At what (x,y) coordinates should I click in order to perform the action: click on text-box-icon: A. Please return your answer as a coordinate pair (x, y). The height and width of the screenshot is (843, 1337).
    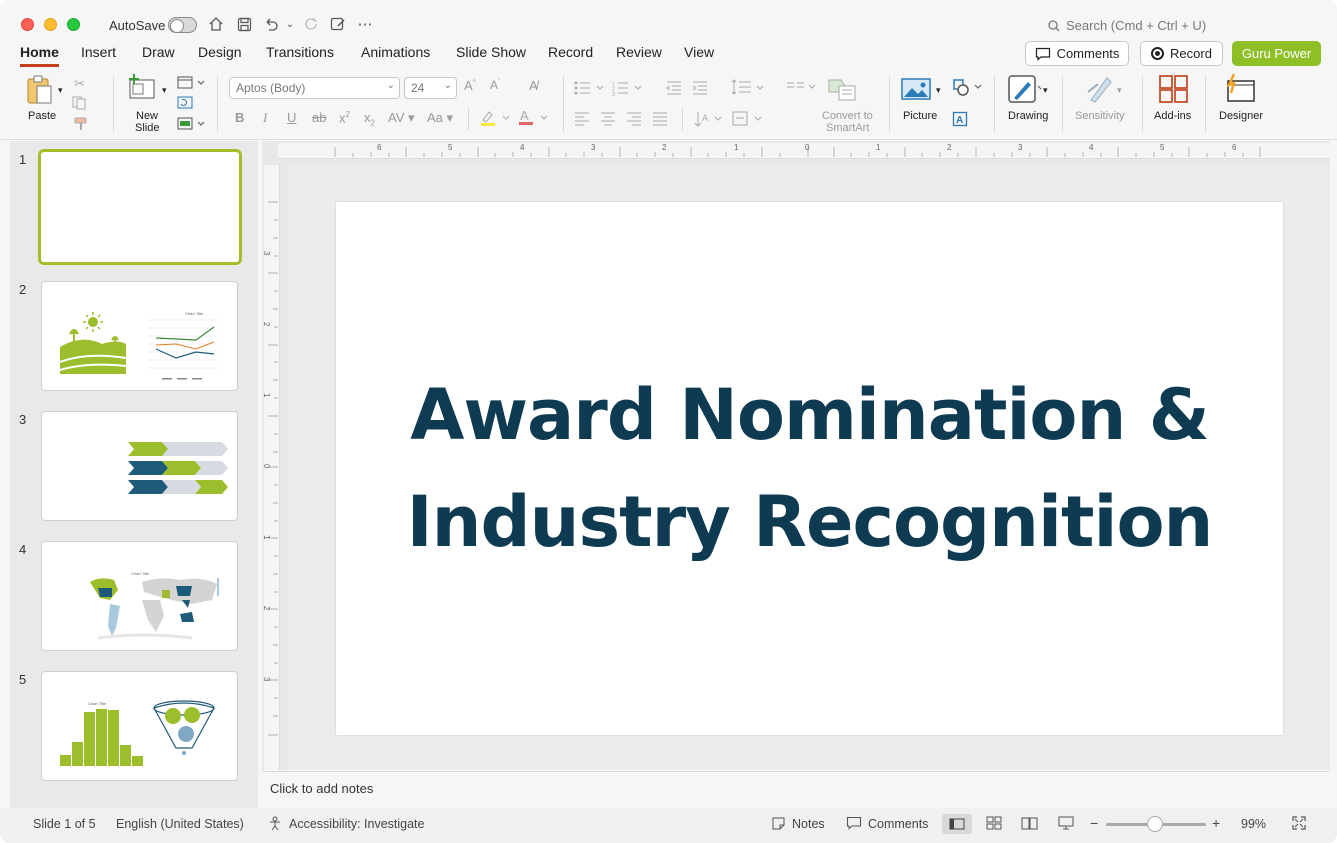
    Looking at the image, I should click on (960, 120).